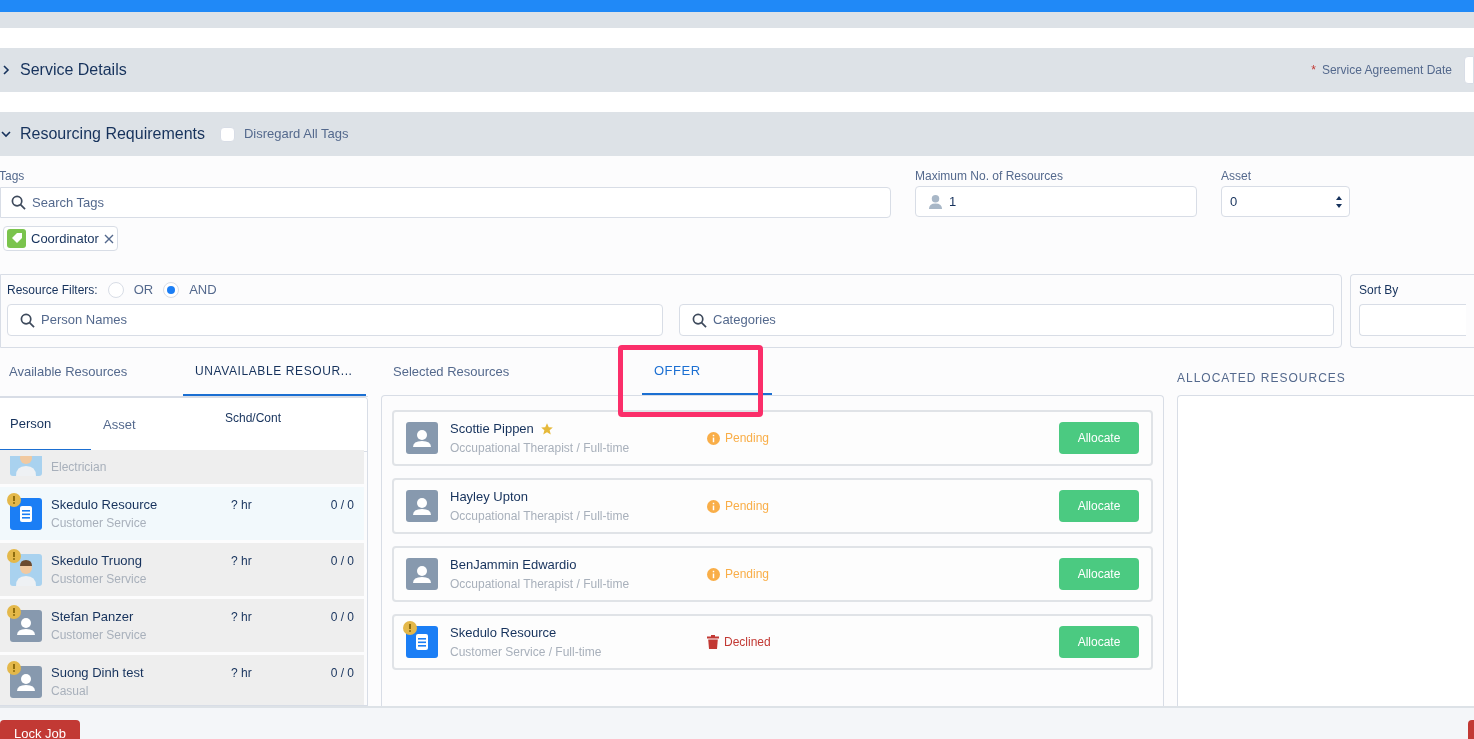  Describe the element at coordinates (511, 371) in the screenshot. I see `tab: Selected Resources` at that location.